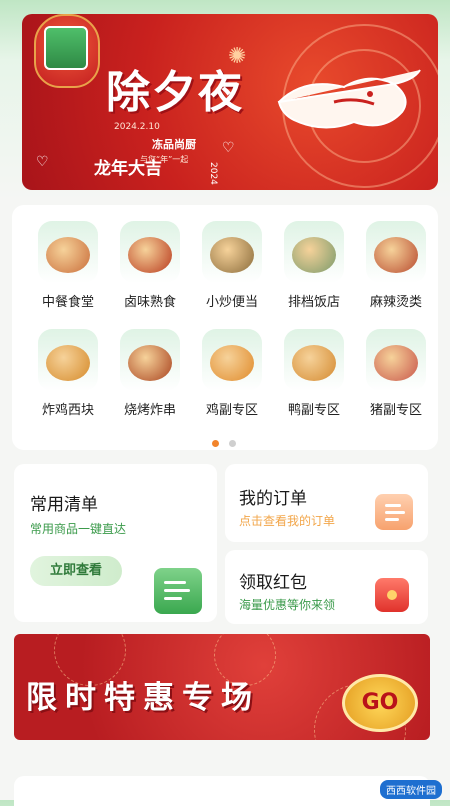  I want to click on red-packet-icon, so click(392, 595).